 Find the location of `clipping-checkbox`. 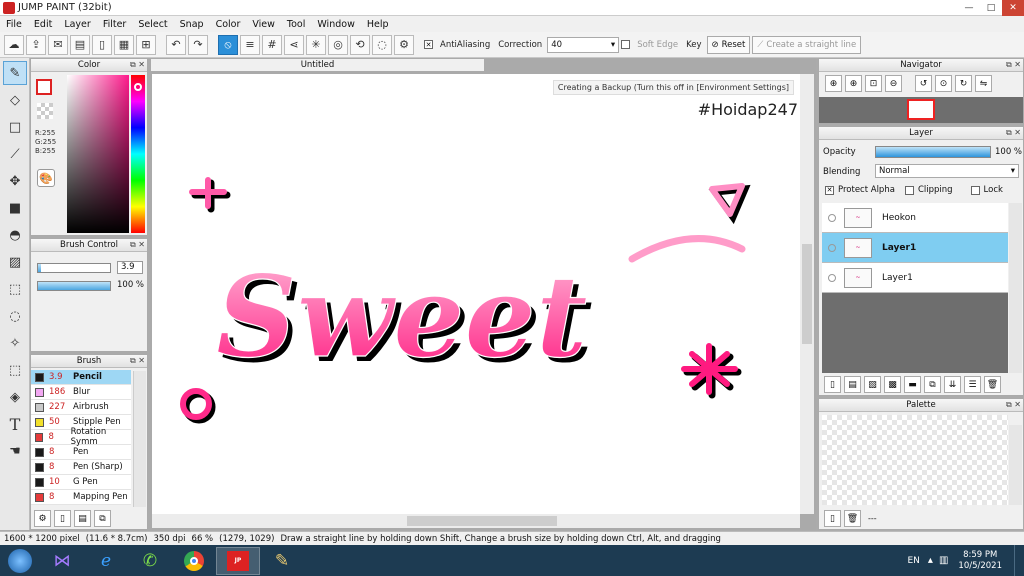

clipping-checkbox is located at coordinates (909, 190).